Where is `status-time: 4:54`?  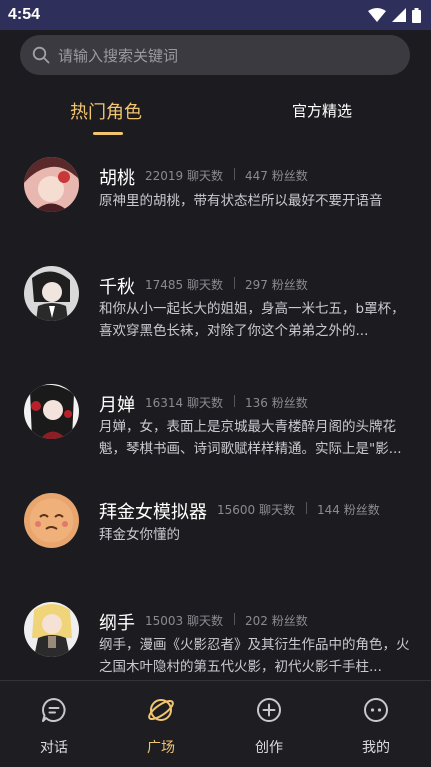 status-time: 4:54 is located at coordinates (24, 14).